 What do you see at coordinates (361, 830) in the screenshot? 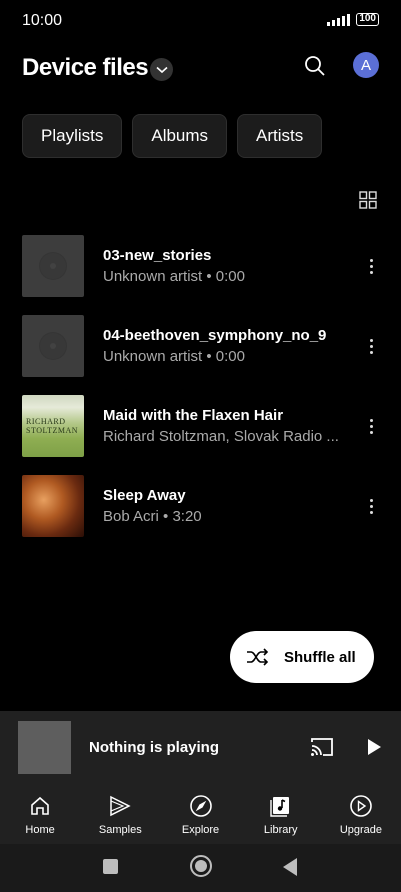
I see `nav-label: Upgrade` at bounding box center [361, 830].